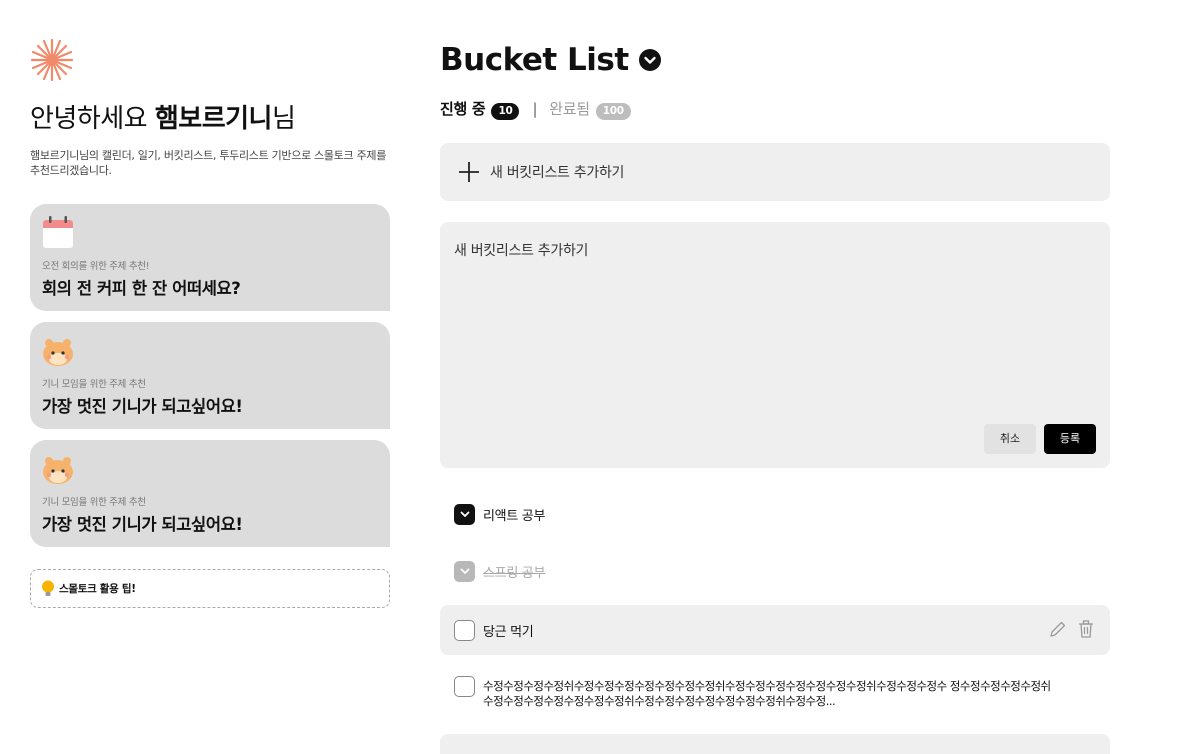 This screenshot has width=1198, height=754. Describe the element at coordinates (141, 288) in the screenshot. I see `card-title: 회의 전 커피 한 잔 어떠세요?` at that location.